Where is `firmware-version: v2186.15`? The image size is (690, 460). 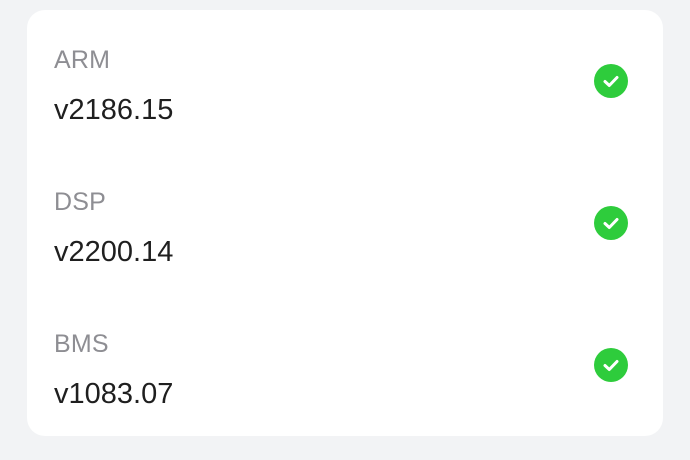 firmware-version: v2186.15 is located at coordinates (114, 110).